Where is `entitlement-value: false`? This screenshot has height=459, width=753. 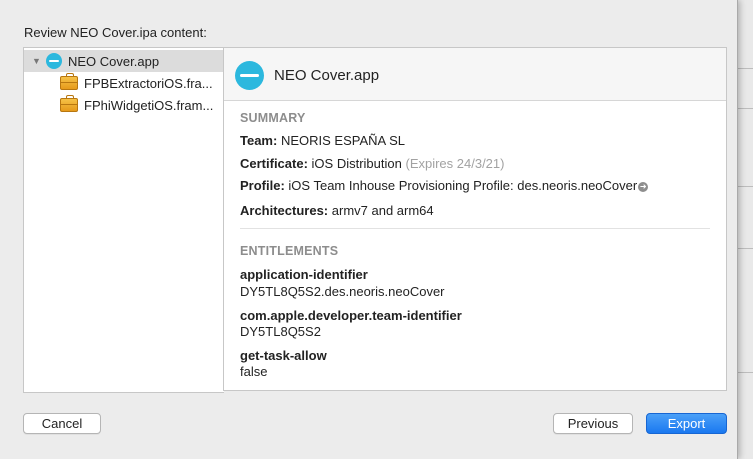 entitlement-value: false is located at coordinates (254, 371).